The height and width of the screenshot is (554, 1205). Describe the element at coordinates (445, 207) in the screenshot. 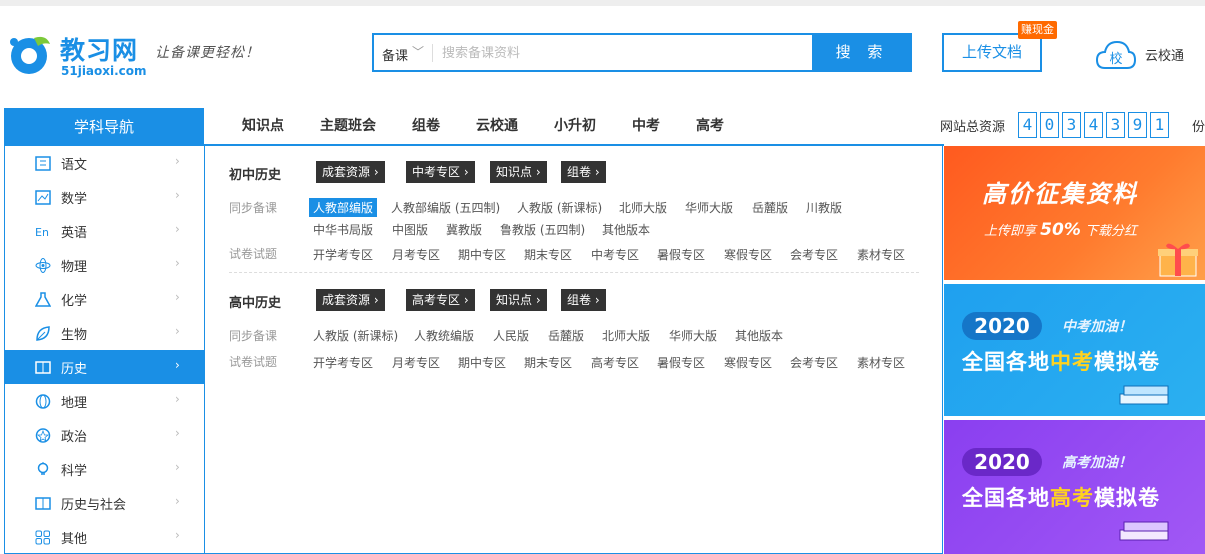

I see `version-link: 人教部编版 (五四制)` at that location.